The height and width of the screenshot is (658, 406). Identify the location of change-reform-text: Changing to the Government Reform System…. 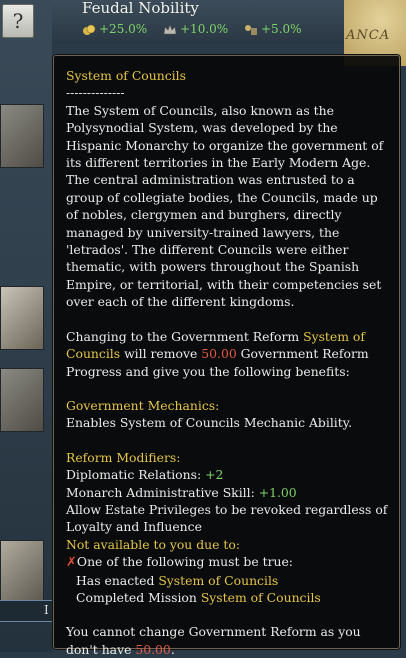
(229, 354).